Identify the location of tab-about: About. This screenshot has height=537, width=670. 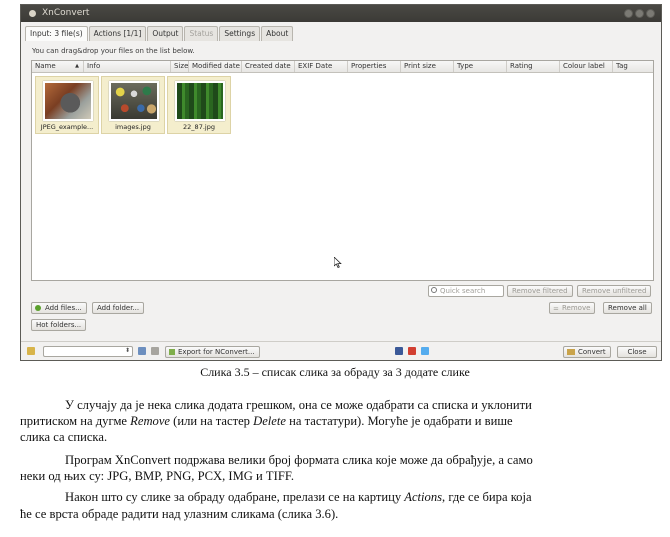
(277, 33).